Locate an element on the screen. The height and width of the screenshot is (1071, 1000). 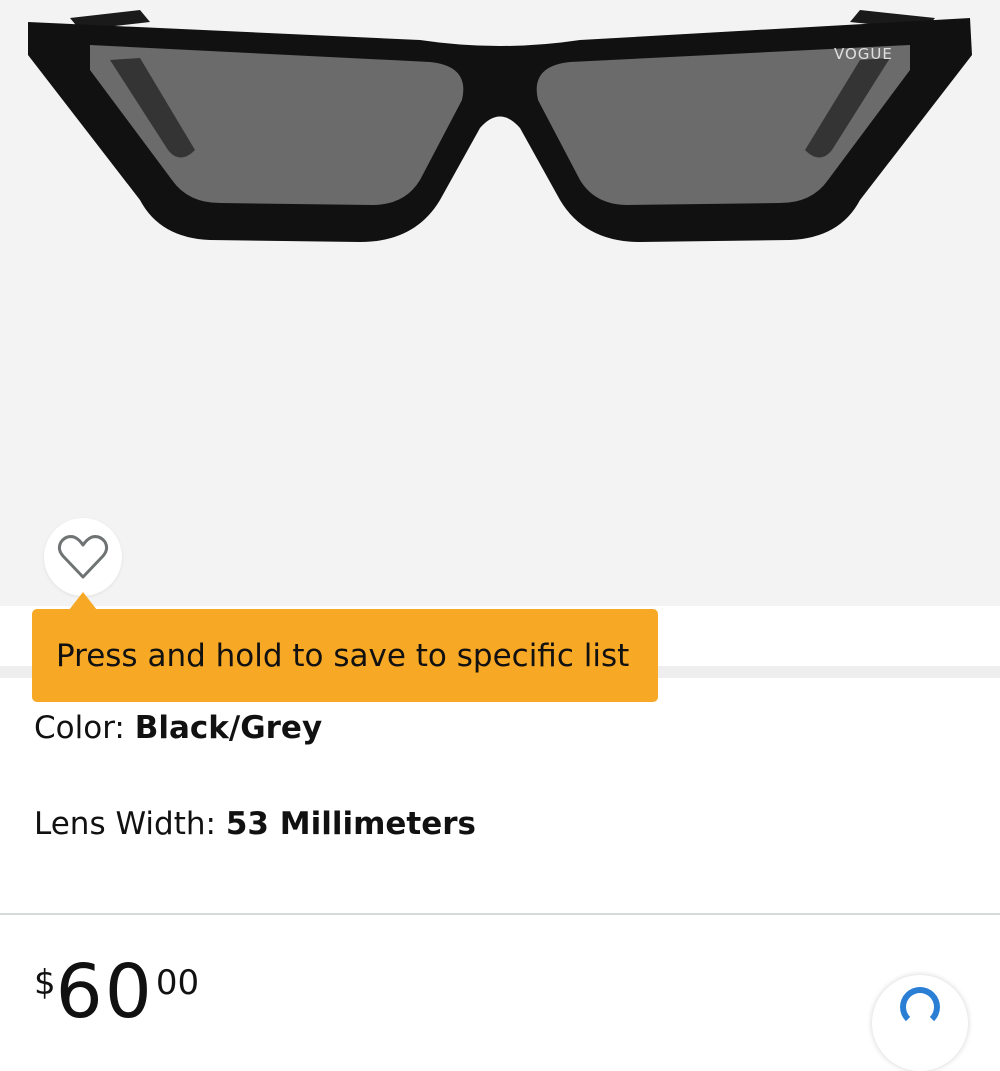
lens-width-variation: Lens Width: 53 Millimeters is located at coordinates (255, 824).